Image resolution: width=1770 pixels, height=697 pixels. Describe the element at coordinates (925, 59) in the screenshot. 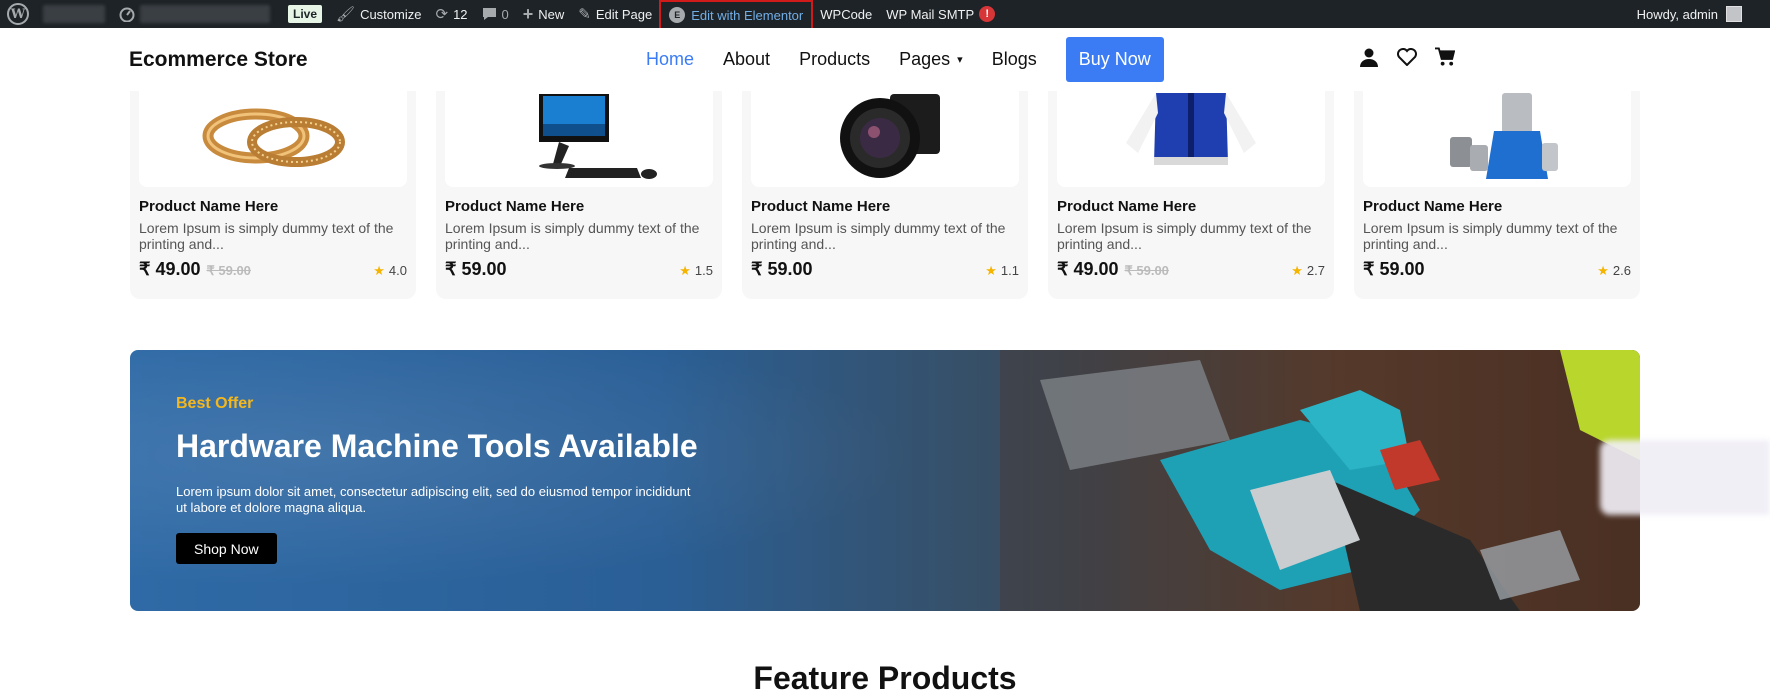

I see `nav-pages-label: Pages` at that location.